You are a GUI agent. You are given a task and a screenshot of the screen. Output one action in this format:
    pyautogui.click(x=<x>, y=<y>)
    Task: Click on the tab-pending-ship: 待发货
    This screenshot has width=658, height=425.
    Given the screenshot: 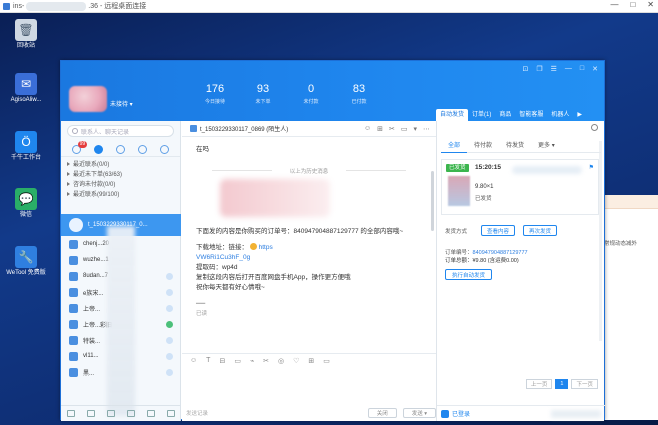 What is the action you would take?
    pyautogui.click(x=515, y=147)
    